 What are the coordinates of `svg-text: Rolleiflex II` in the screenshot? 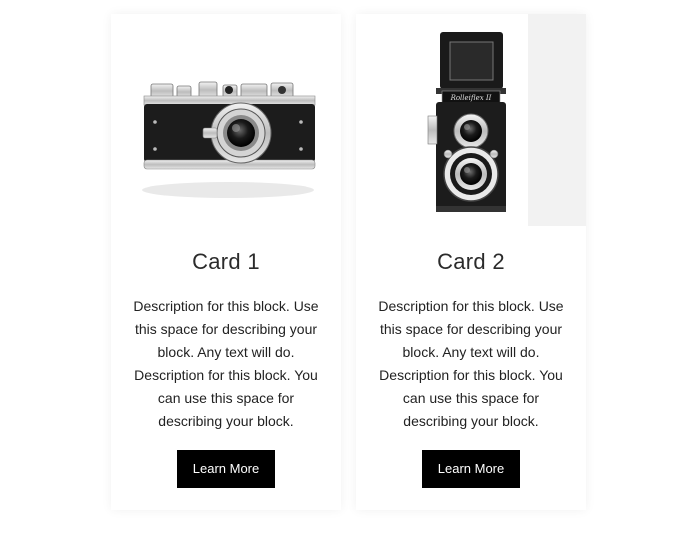 It's located at (471, 98).